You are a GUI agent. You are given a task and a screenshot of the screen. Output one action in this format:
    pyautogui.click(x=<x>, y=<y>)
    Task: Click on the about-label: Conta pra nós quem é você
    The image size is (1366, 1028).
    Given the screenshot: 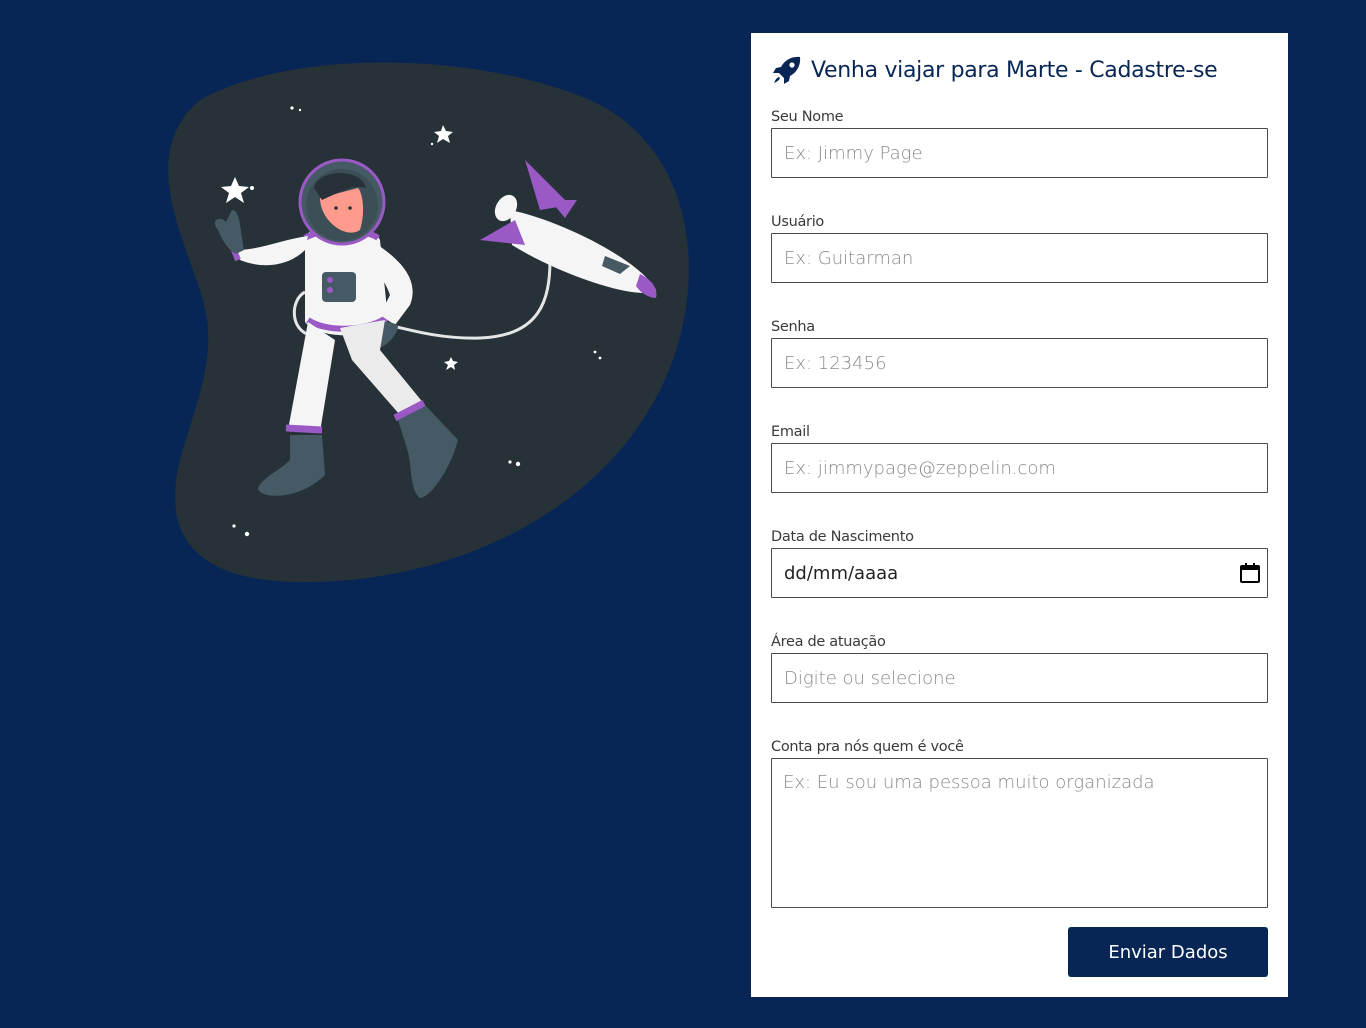 What is the action you would take?
    pyautogui.click(x=867, y=747)
    